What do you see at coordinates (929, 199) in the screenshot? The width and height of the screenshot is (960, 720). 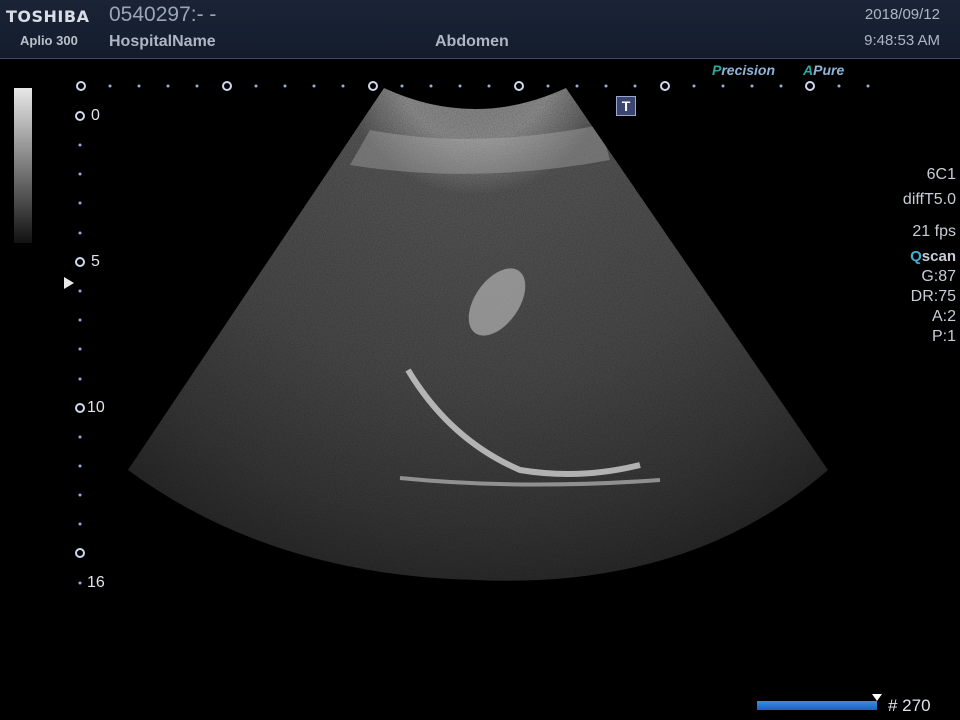 I see `preset-label: diffT5.0` at bounding box center [929, 199].